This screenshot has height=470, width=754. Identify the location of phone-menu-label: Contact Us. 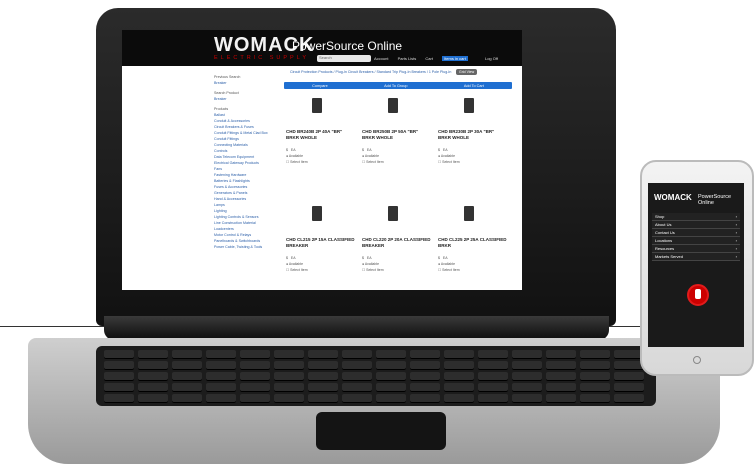
(665, 232).